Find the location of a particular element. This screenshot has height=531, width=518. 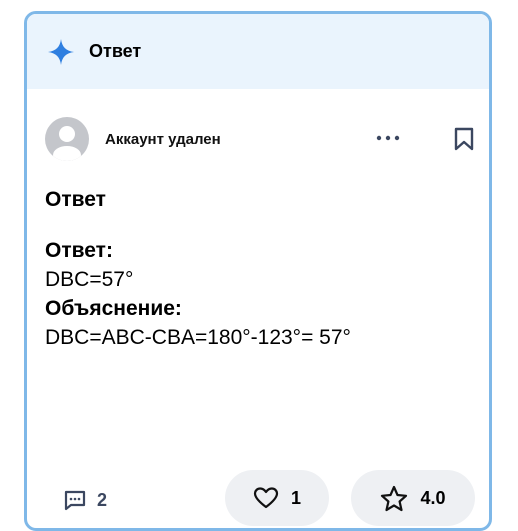

bookmark-icon is located at coordinates (464, 139).